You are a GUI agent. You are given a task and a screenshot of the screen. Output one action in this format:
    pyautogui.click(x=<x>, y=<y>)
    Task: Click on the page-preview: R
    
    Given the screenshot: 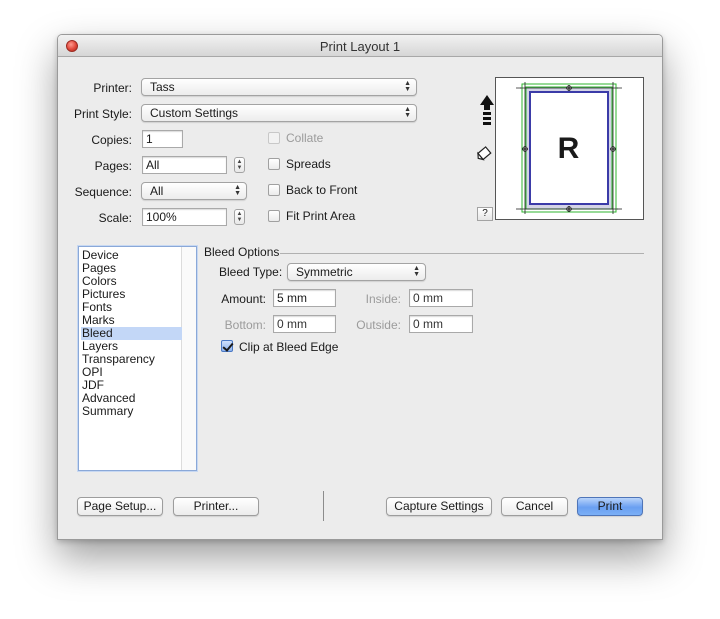 What is the action you would take?
    pyautogui.click(x=569, y=148)
    